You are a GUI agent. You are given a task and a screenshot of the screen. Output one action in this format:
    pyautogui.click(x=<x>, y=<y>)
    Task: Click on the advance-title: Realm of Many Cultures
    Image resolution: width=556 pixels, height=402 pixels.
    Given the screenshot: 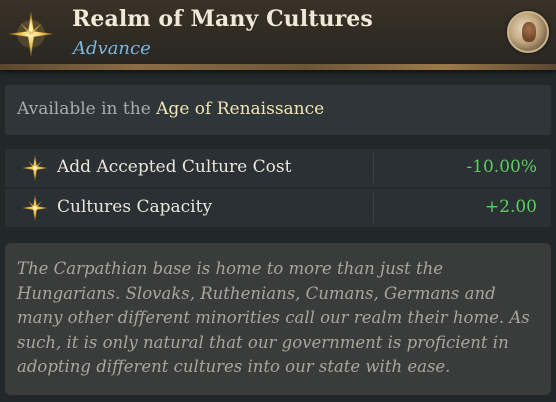 What is the action you would take?
    pyautogui.click(x=222, y=19)
    